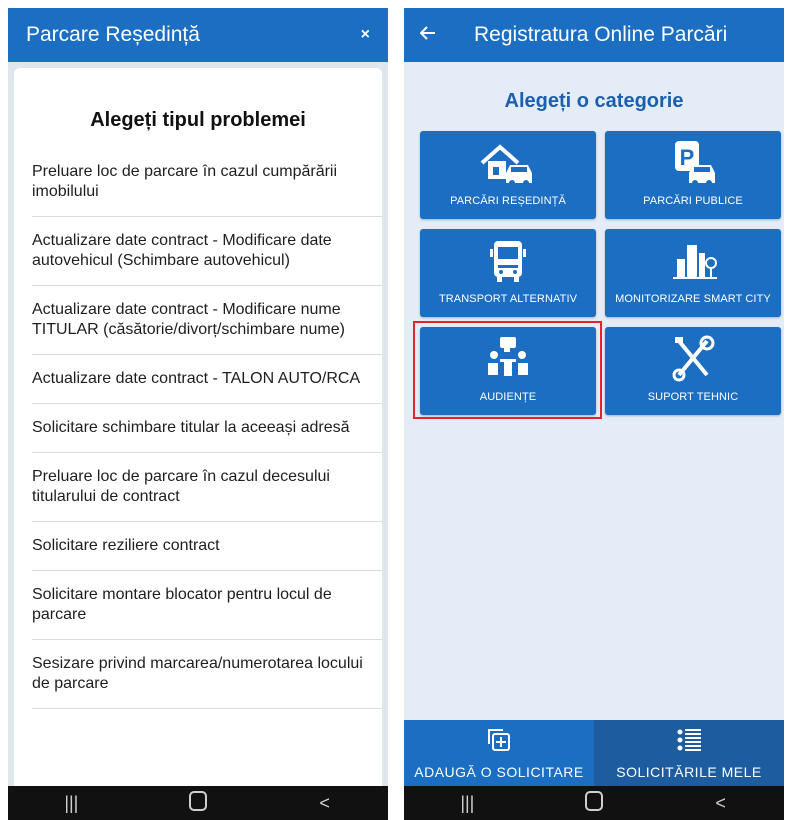  What do you see at coordinates (499, 753) in the screenshot?
I see `tab-add-request: ADAUGĂ O SOLICITARE` at bounding box center [499, 753].